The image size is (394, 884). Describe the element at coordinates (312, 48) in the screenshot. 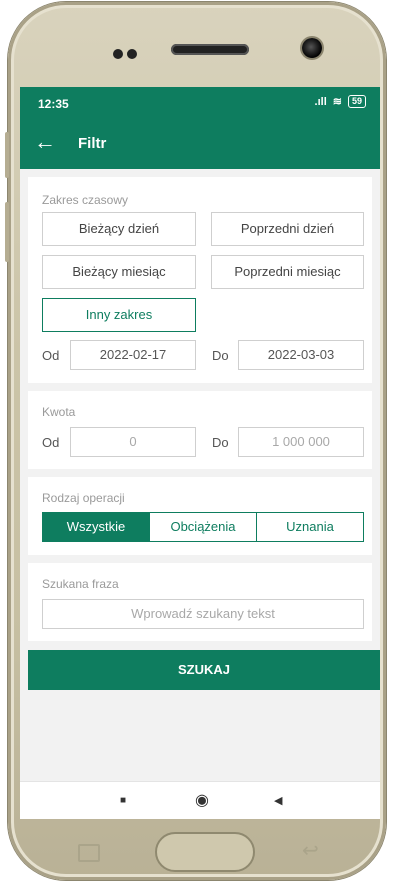

I see `front-camera-icon` at that location.